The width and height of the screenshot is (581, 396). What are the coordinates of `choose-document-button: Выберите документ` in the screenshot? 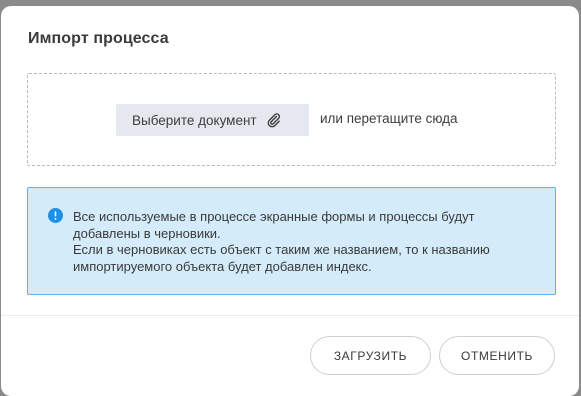 It's located at (212, 120).